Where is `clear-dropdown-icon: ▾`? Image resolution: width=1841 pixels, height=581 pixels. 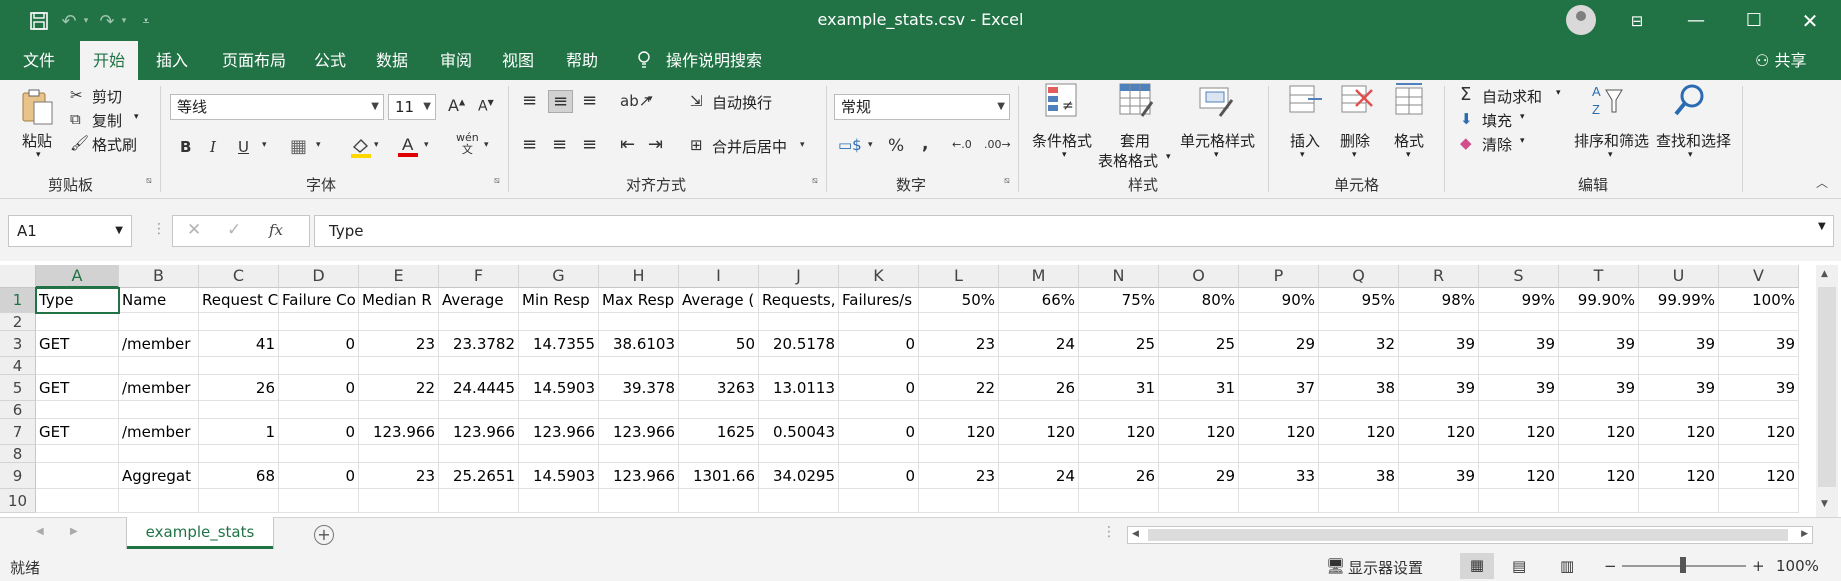
clear-dropdown-icon: ▾ is located at coordinates (1522, 141).